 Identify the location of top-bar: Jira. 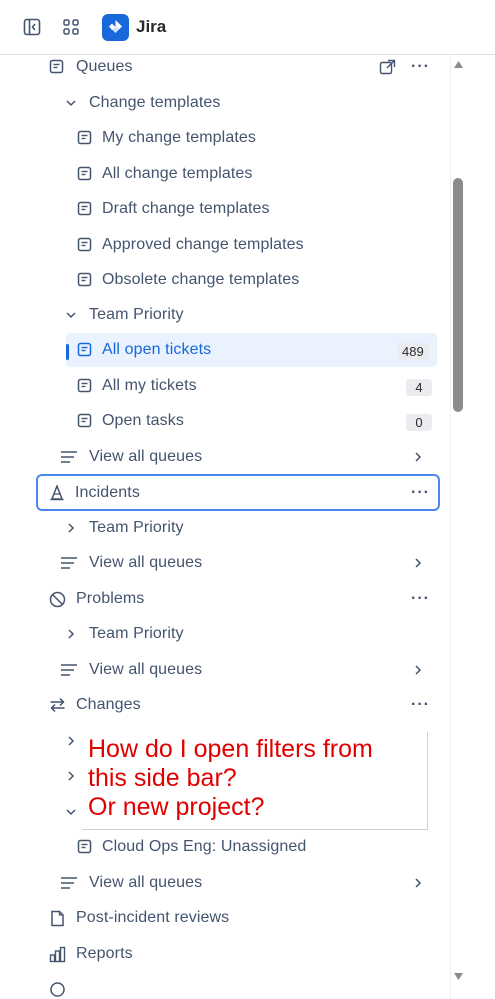
(247, 27).